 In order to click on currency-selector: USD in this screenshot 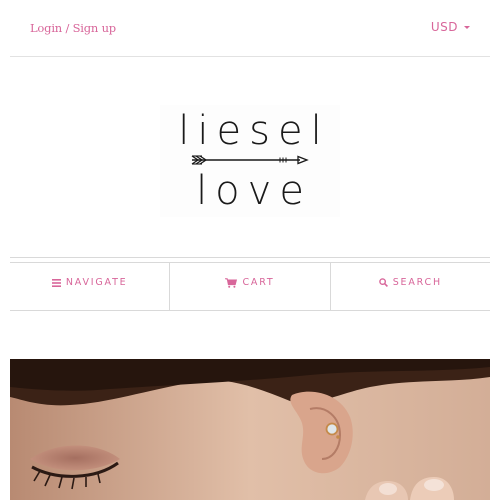, I will do `click(450, 27)`.